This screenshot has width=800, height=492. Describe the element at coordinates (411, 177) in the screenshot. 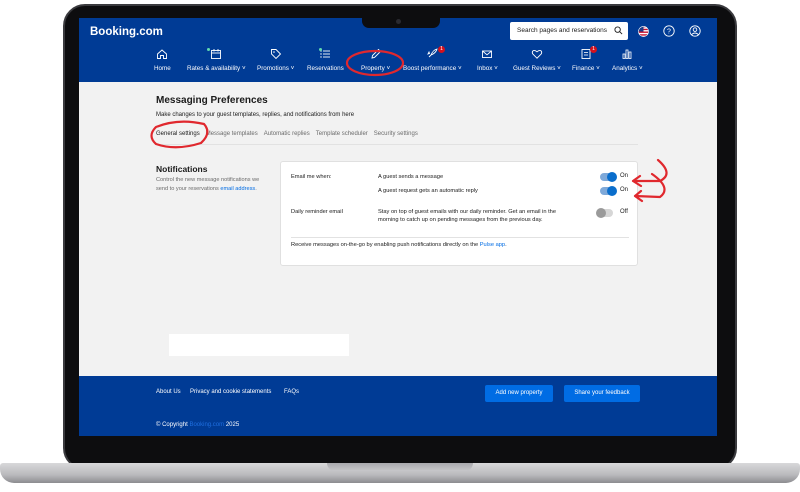

I see `option-guest-message: A guest sends a message` at that location.